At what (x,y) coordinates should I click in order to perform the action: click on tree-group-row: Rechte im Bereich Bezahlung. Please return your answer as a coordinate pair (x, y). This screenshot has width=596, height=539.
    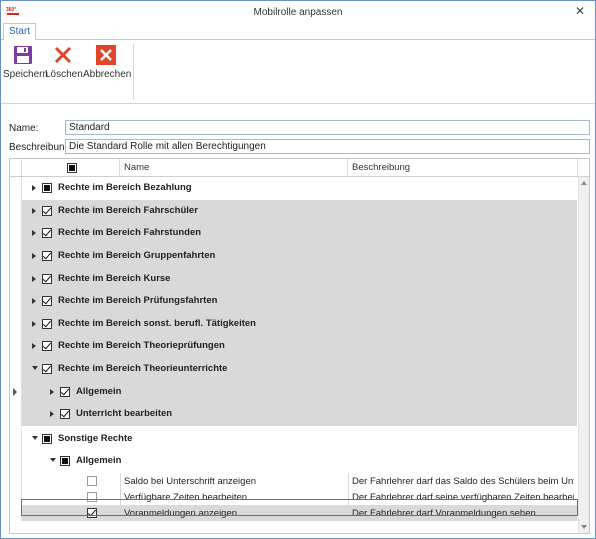
    Looking at the image, I should click on (293, 188).